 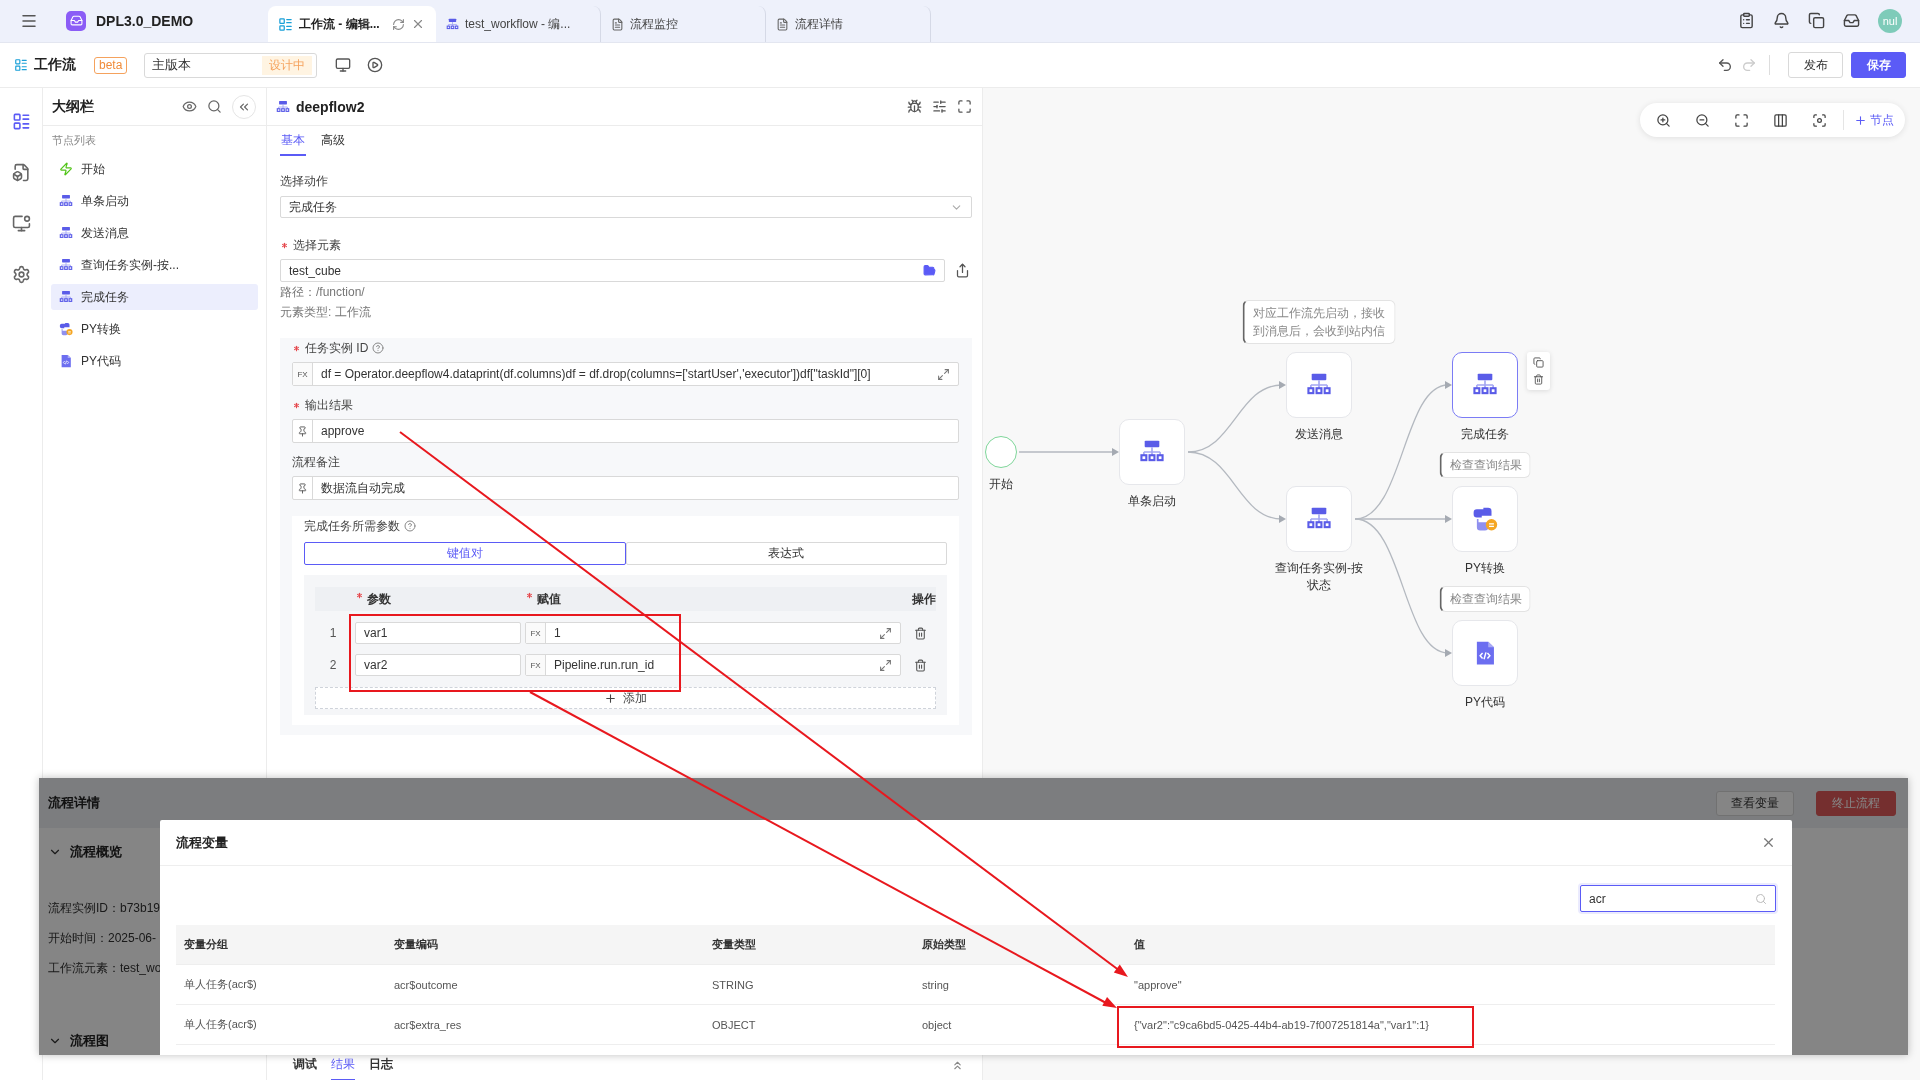 I want to click on outline-item: 开始, so click(x=154, y=169).